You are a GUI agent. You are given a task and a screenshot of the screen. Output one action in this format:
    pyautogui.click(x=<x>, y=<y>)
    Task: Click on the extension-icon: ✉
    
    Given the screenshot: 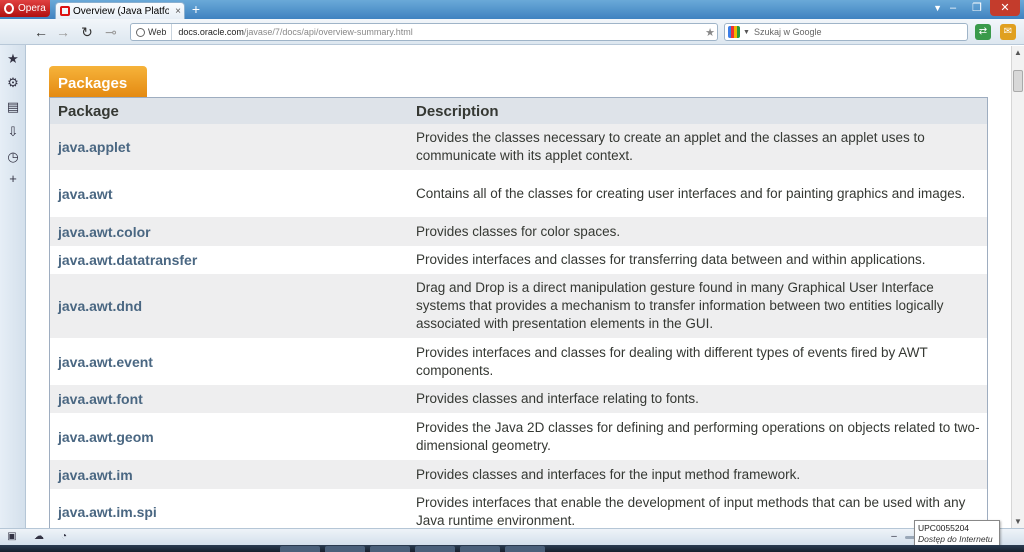 What is the action you would take?
    pyautogui.click(x=1008, y=32)
    